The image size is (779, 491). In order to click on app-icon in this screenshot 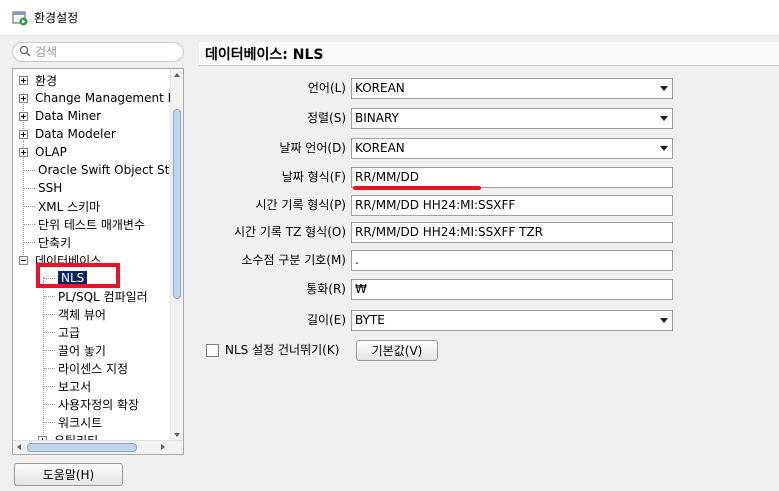, I will do `click(20, 18)`.